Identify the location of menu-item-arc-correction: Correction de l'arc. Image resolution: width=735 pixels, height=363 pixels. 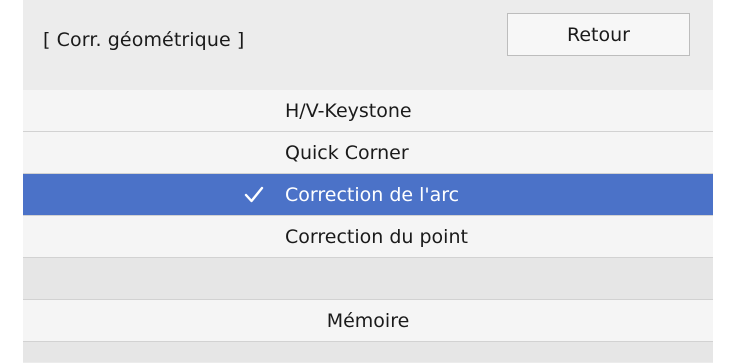
(368, 195).